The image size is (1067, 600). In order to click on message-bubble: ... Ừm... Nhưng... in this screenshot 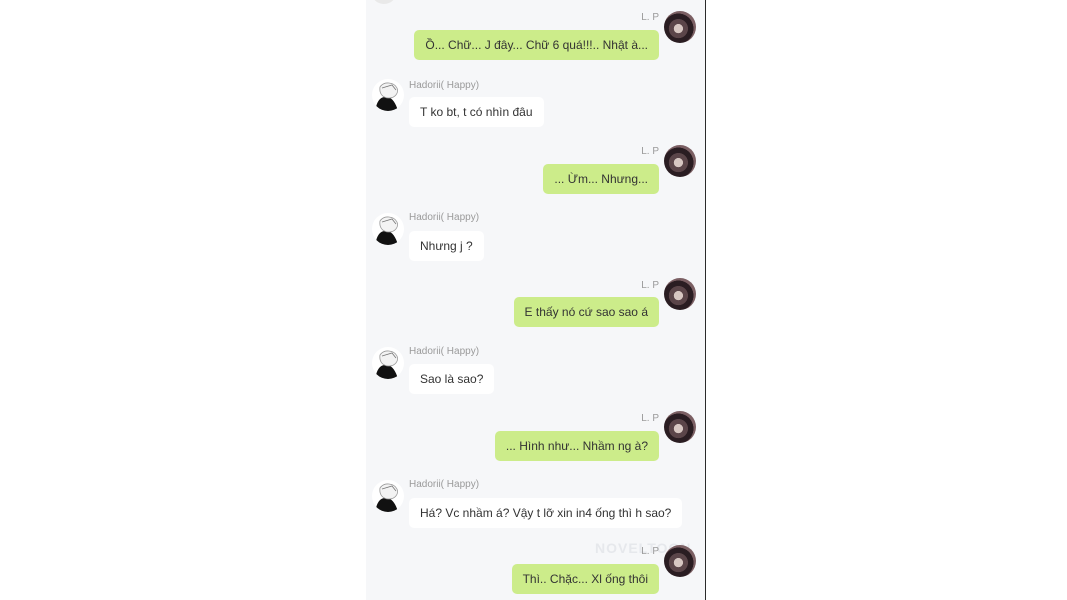, I will do `click(601, 179)`.